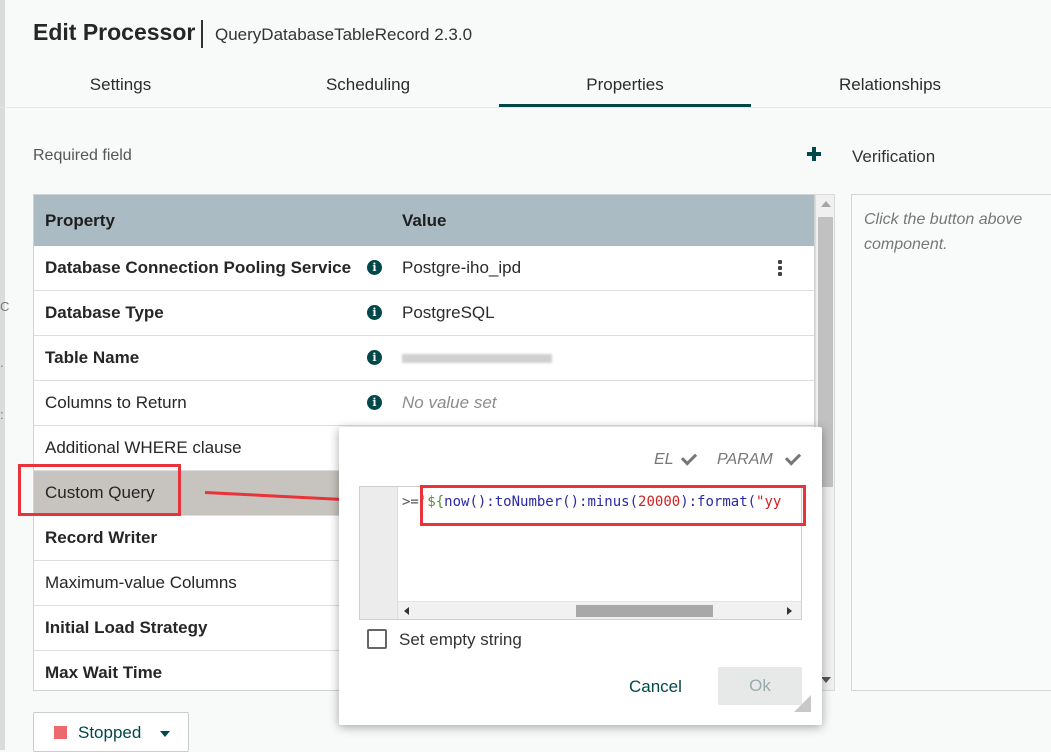  What do you see at coordinates (141, 582) in the screenshot?
I see `property-name: Maximum-value Columns` at bounding box center [141, 582].